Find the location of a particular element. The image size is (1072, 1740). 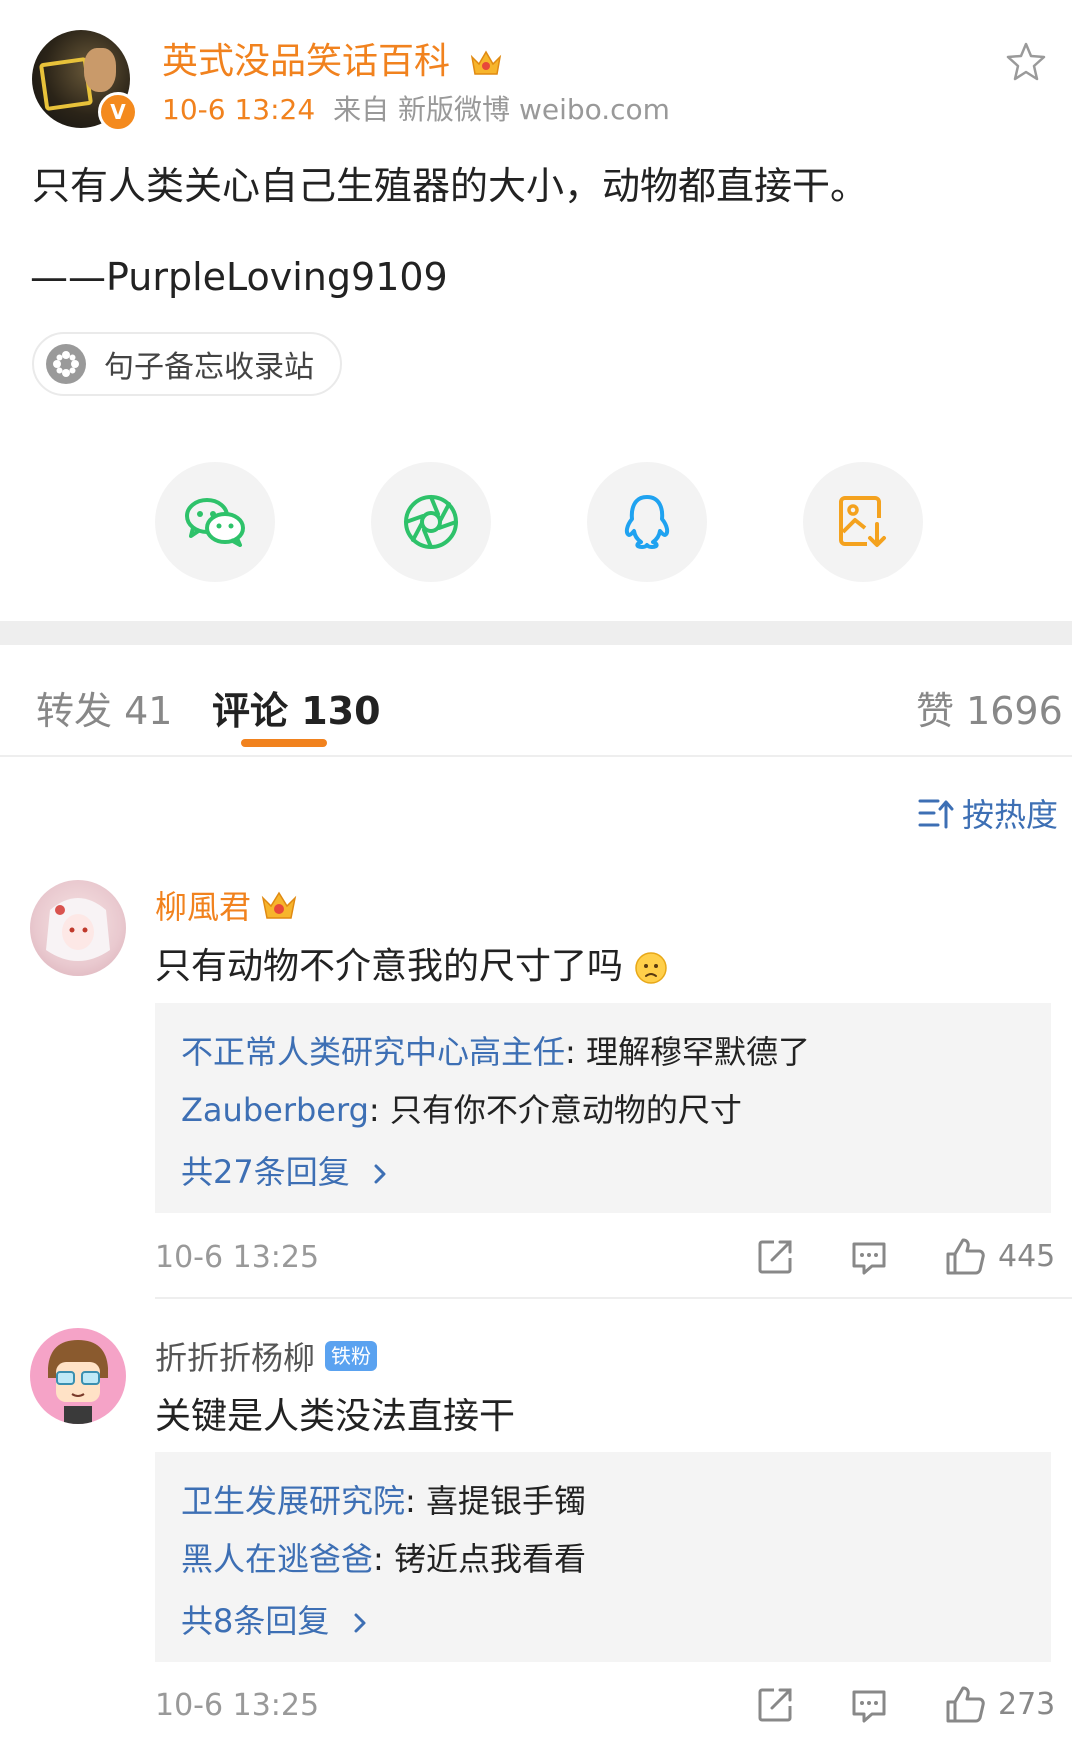

tag-label: 句子备忘收录站 is located at coordinates (209, 367).